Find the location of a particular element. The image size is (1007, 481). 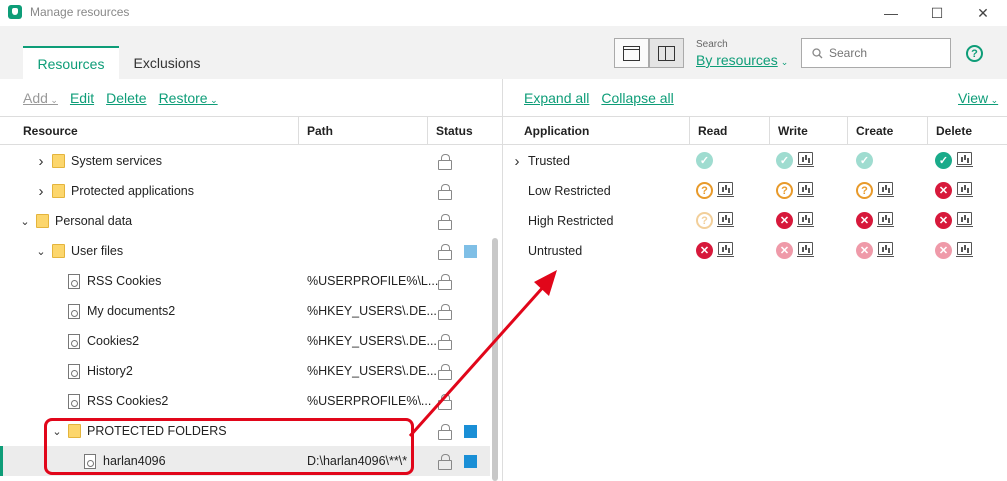

view-menu: View ⌄ is located at coordinates (978, 97).